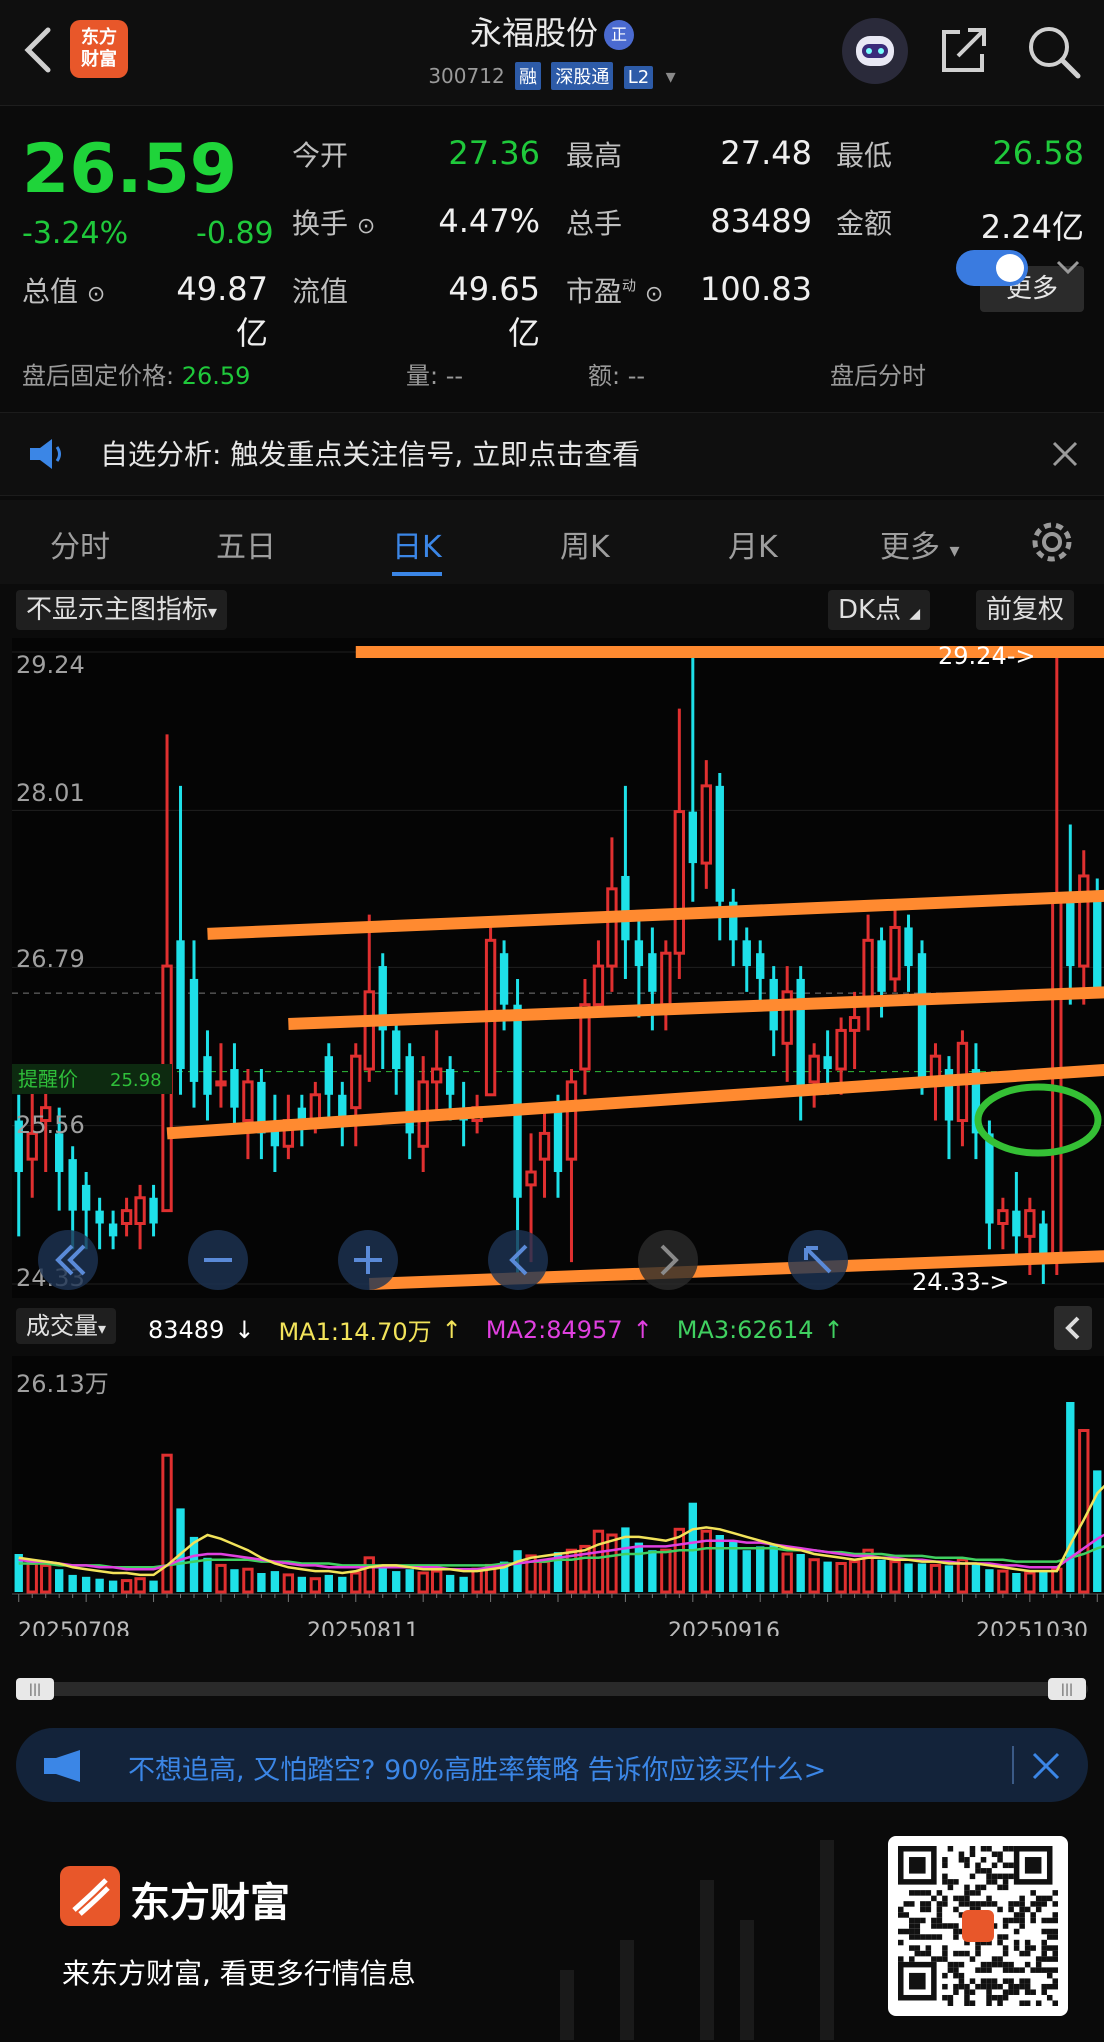  I want to click on dk-point-button: DK点 ◢, so click(879, 610).